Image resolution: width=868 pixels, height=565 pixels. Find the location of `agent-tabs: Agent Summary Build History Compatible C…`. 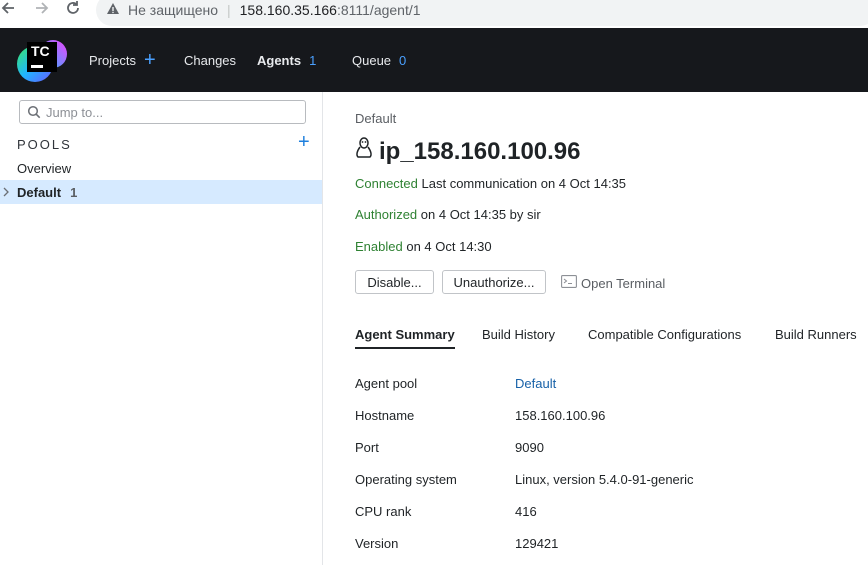

agent-tabs: Agent Summary Build History Compatible C… is located at coordinates (611, 334).